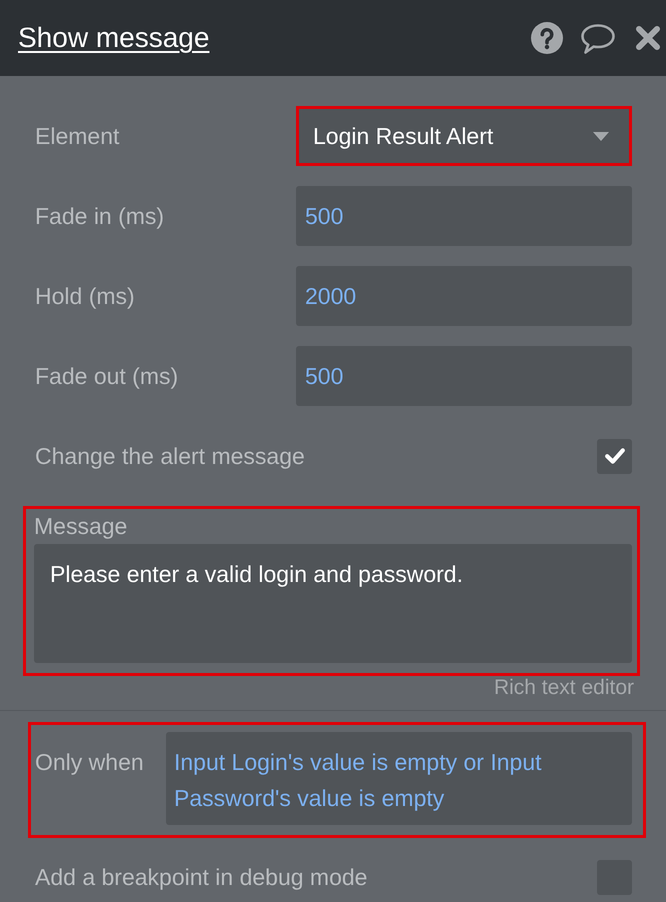  I want to click on dropdown: Login Result Alert, so click(464, 136).